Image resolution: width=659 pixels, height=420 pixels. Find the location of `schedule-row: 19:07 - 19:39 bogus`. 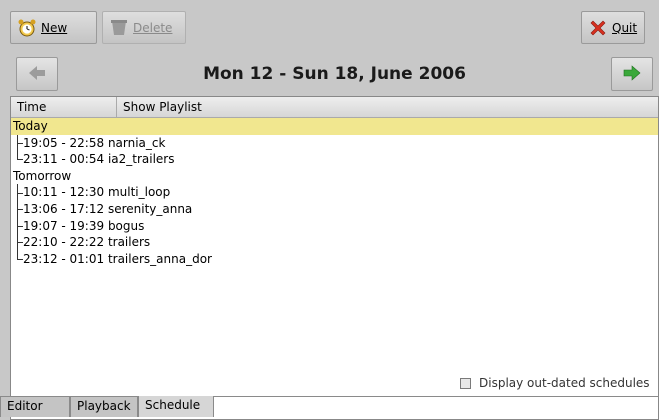

schedule-row: 19:07 - 19:39 bogus is located at coordinates (334, 226).